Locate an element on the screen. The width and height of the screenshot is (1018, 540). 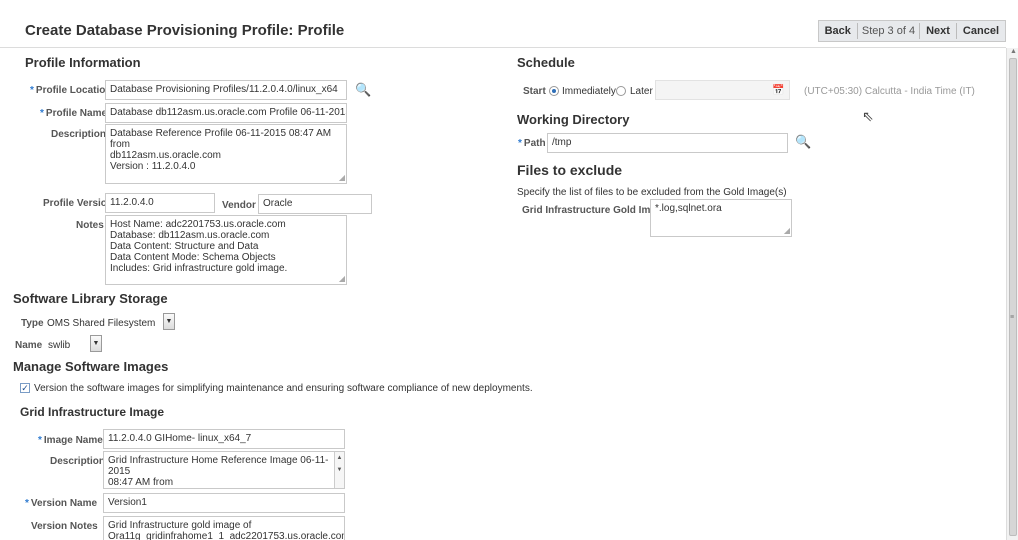
later-radio-label: Later is located at coordinates (641, 91).